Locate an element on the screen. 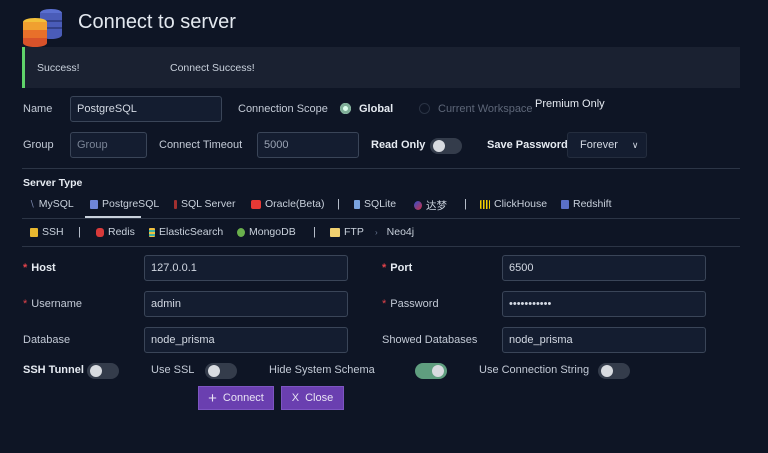 The height and width of the screenshot is (453, 768). use-ssl-toggle is located at coordinates (221, 371).